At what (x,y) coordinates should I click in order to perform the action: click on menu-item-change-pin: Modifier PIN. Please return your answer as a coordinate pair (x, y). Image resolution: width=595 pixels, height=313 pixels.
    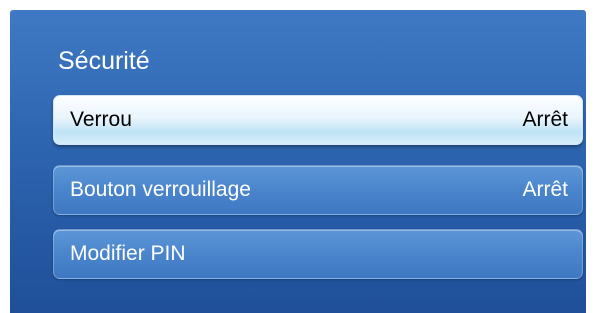
    Looking at the image, I should click on (318, 254).